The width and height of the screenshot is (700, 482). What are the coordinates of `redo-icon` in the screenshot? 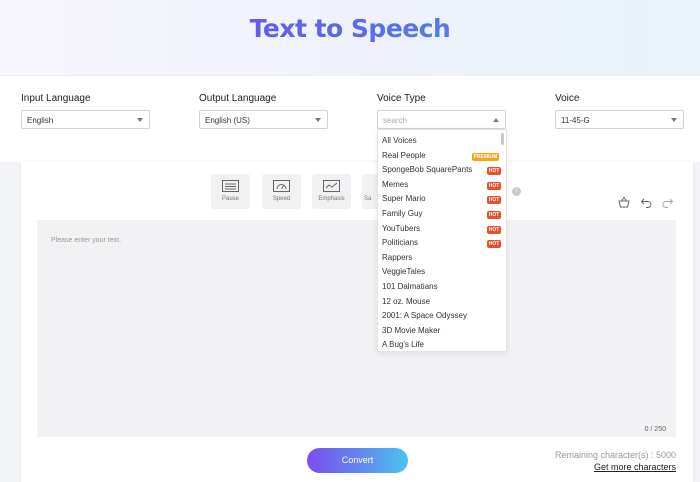 It's located at (668, 202).